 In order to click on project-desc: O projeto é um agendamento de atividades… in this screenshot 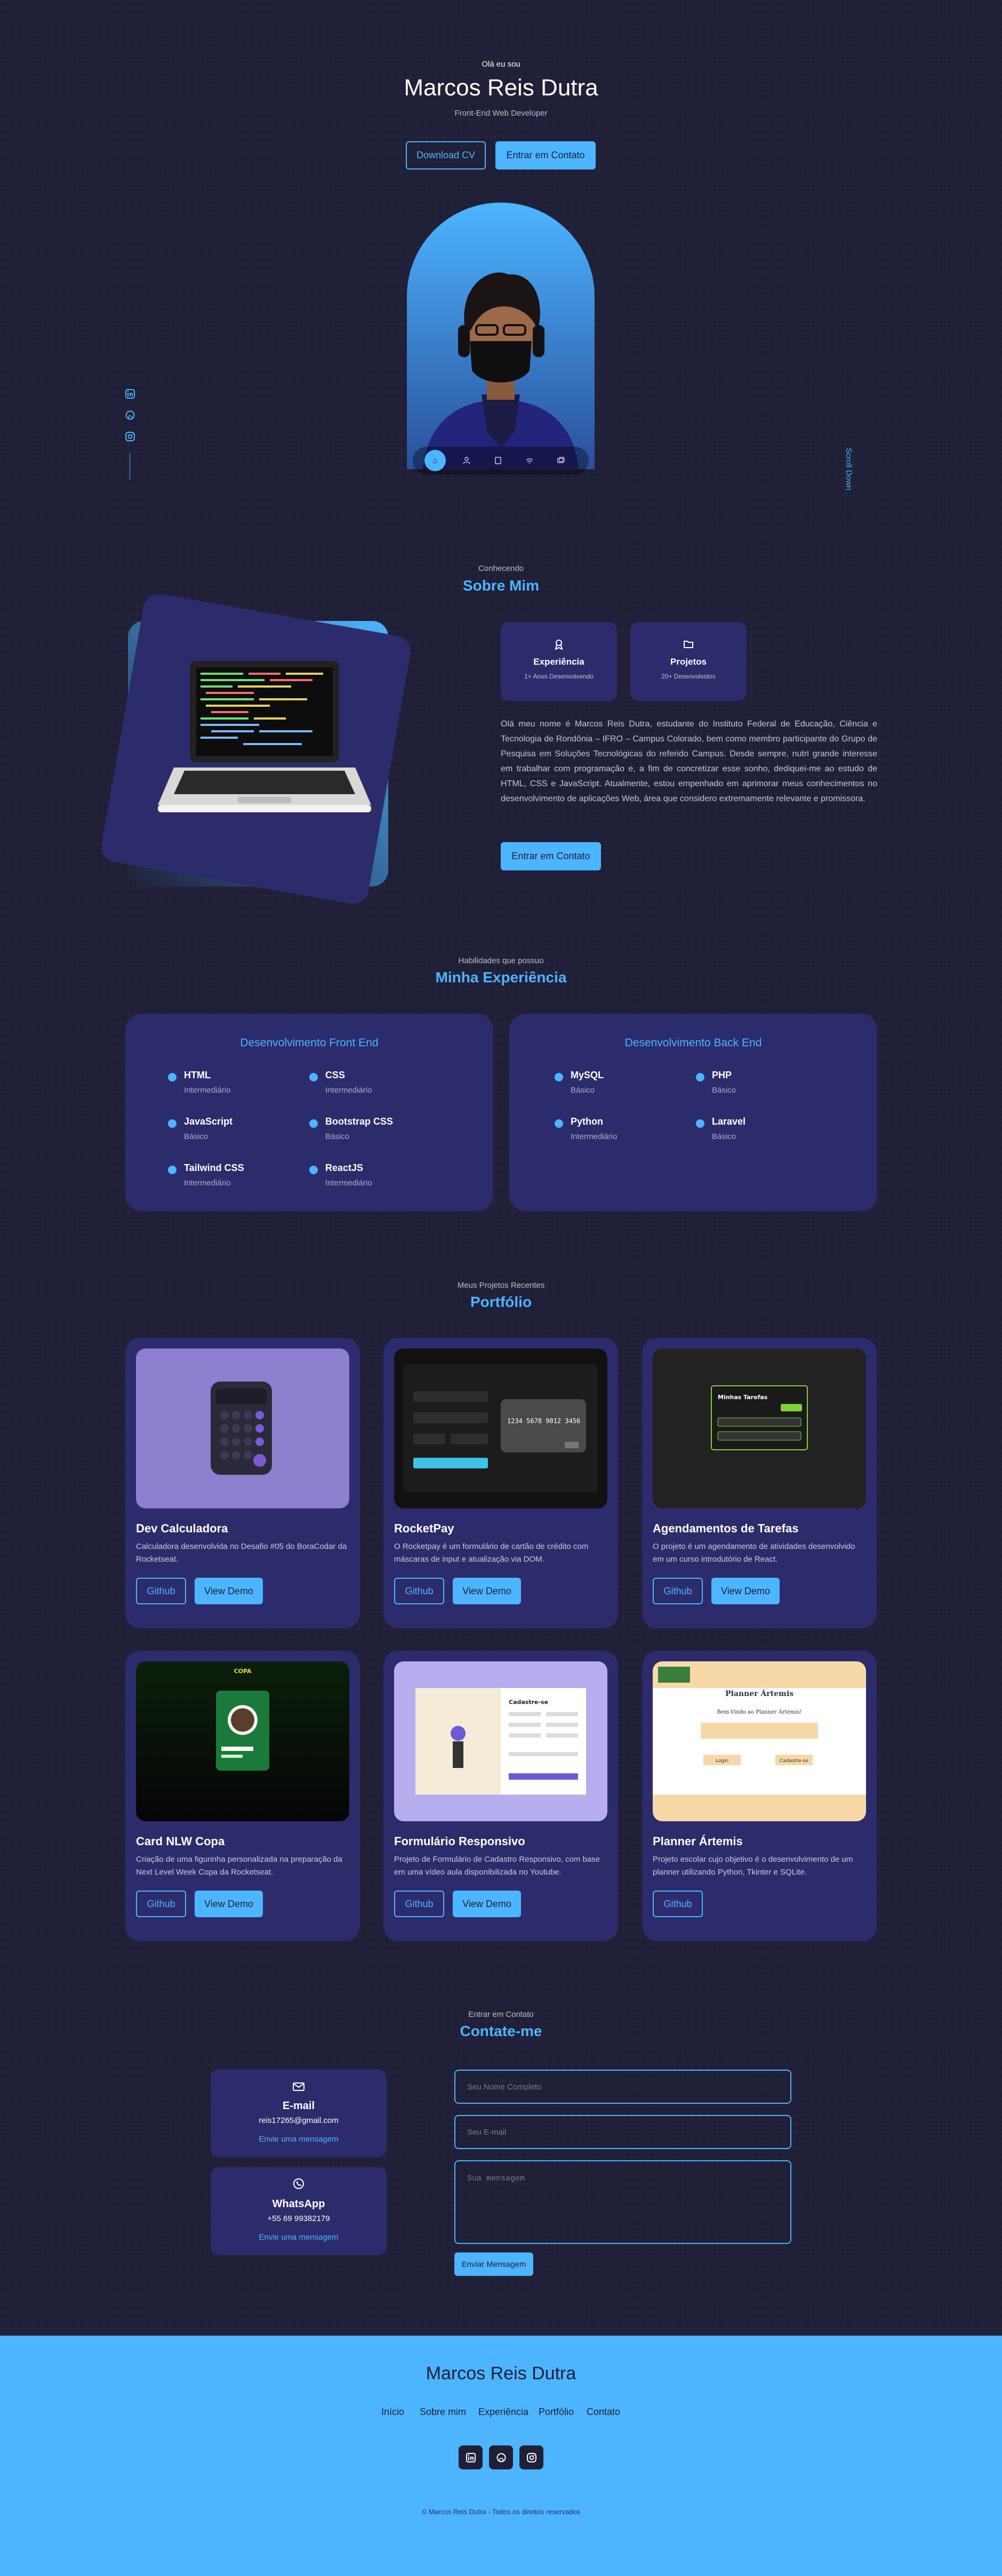, I will do `click(754, 1553)`.